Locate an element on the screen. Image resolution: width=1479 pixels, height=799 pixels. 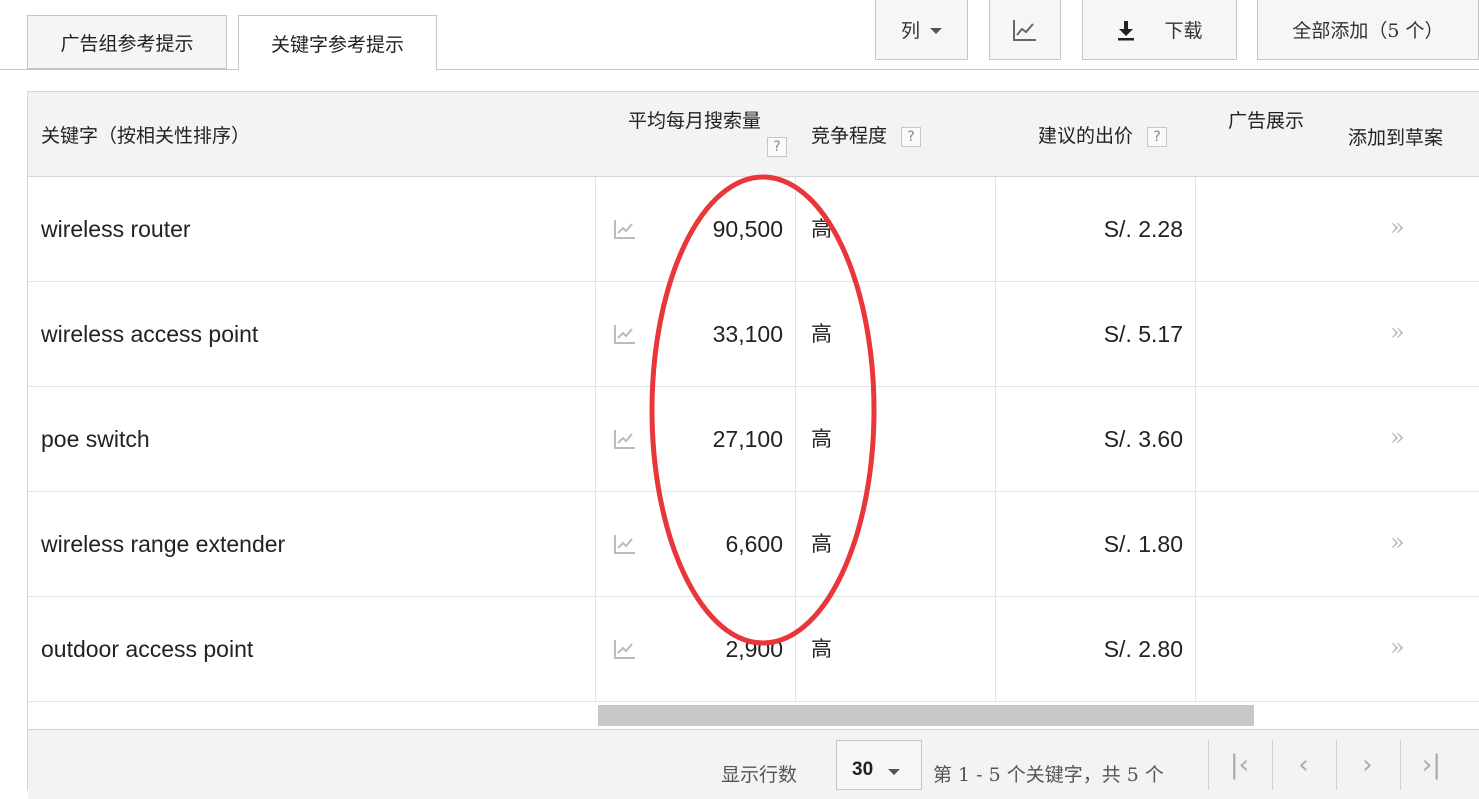
tab-label: 广告组参考提示 is located at coordinates (127, 43).